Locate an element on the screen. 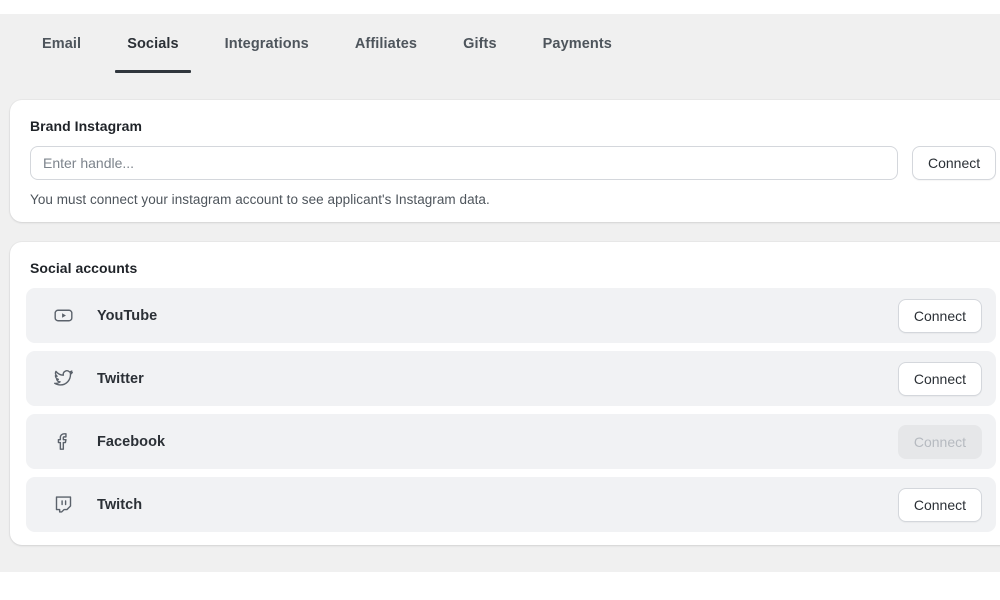  tab-socials-label: Socials is located at coordinates (153, 43).